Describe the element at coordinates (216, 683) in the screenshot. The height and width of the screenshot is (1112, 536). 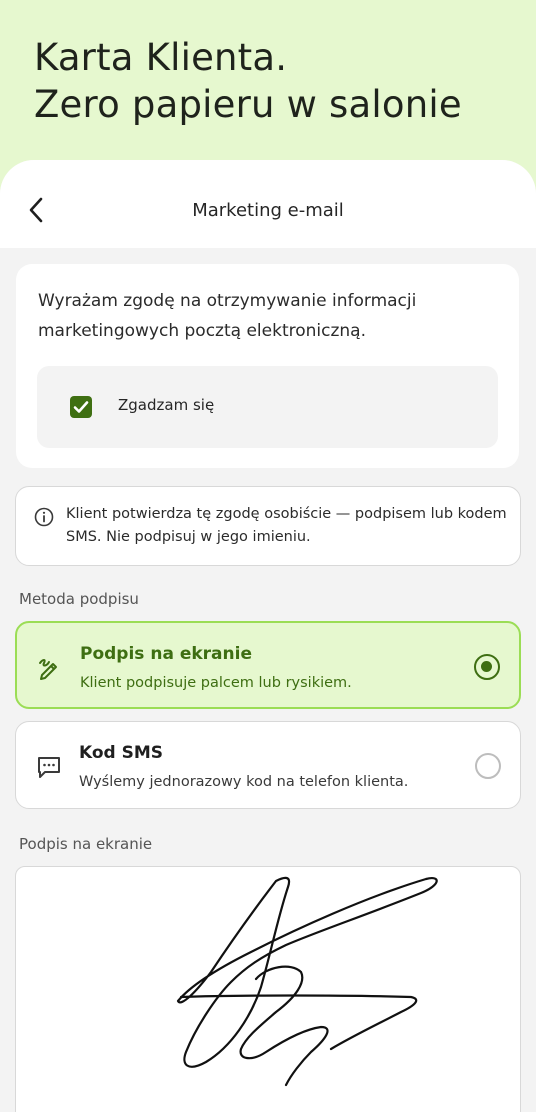
I see `method-description: Klient podpisuje palcem lub rysikiem.` at that location.